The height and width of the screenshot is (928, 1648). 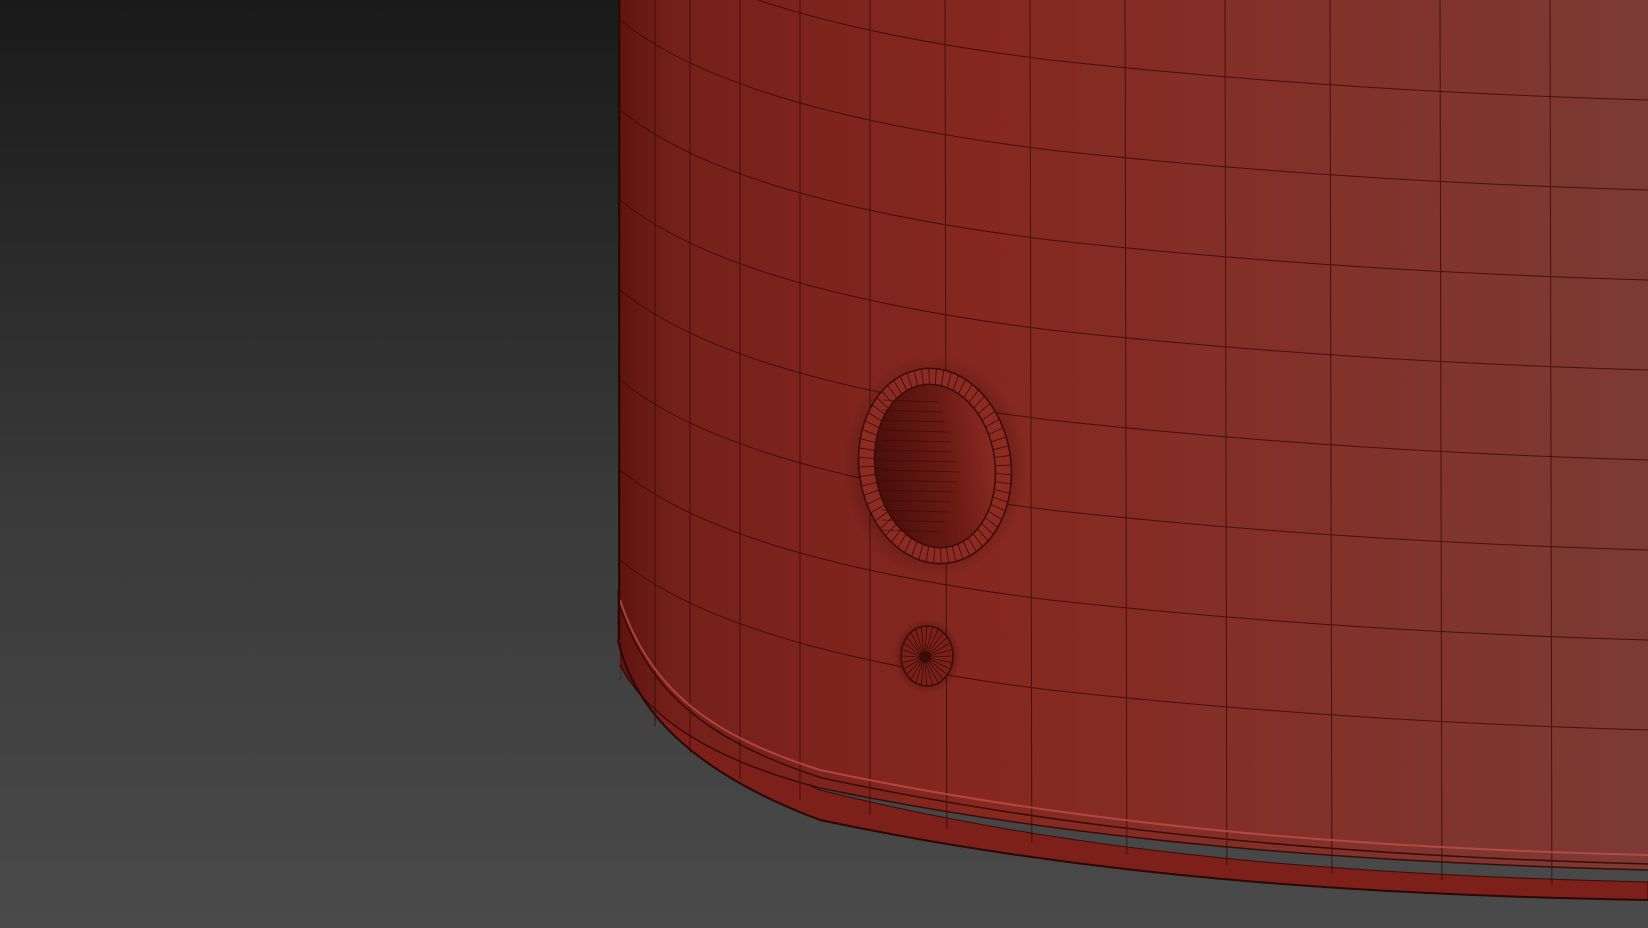 What do you see at coordinates (927, 656) in the screenshot?
I see `small-knob` at bounding box center [927, 656].